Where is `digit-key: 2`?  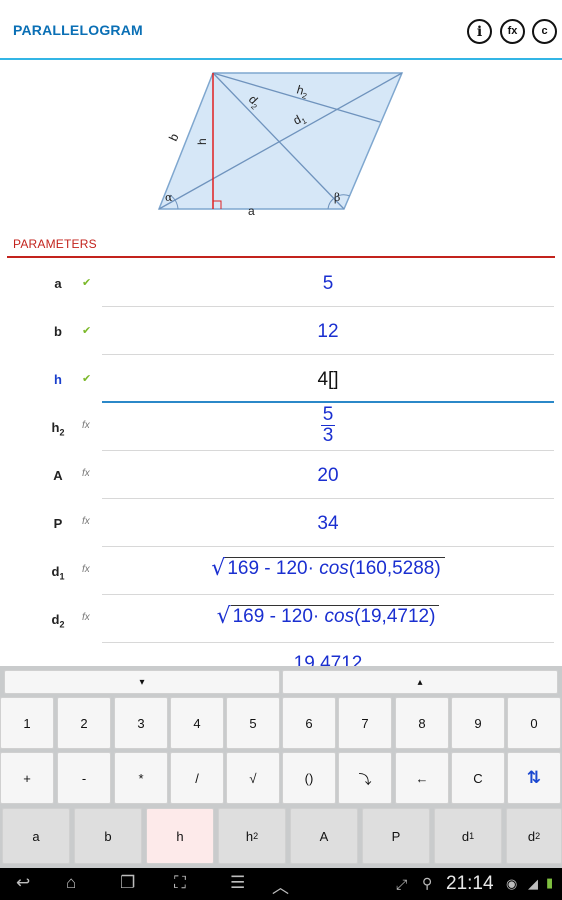
digit-key: 2 is located at coordinates (84, 723).